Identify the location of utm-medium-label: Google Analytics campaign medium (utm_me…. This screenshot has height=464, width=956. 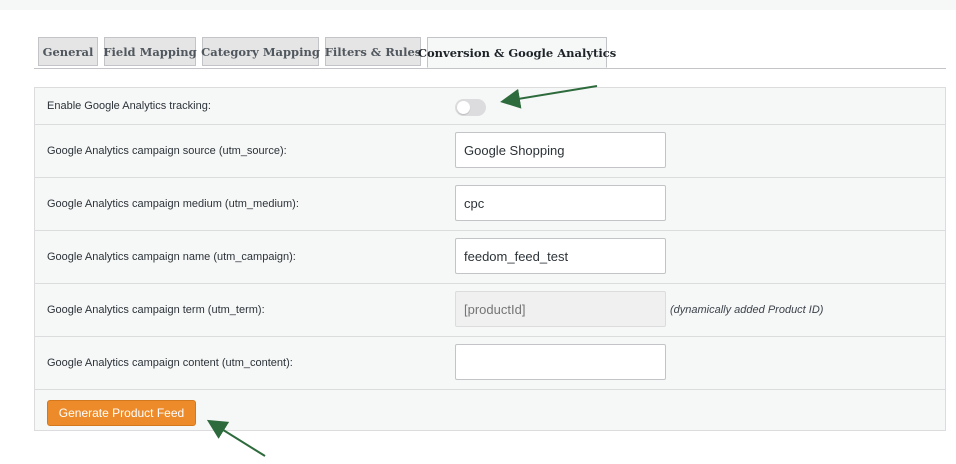
(173, 204).